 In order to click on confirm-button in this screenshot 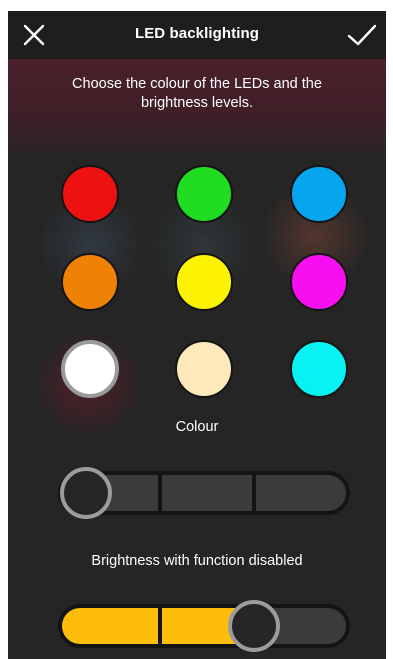, I will do `click(362, 35)`.